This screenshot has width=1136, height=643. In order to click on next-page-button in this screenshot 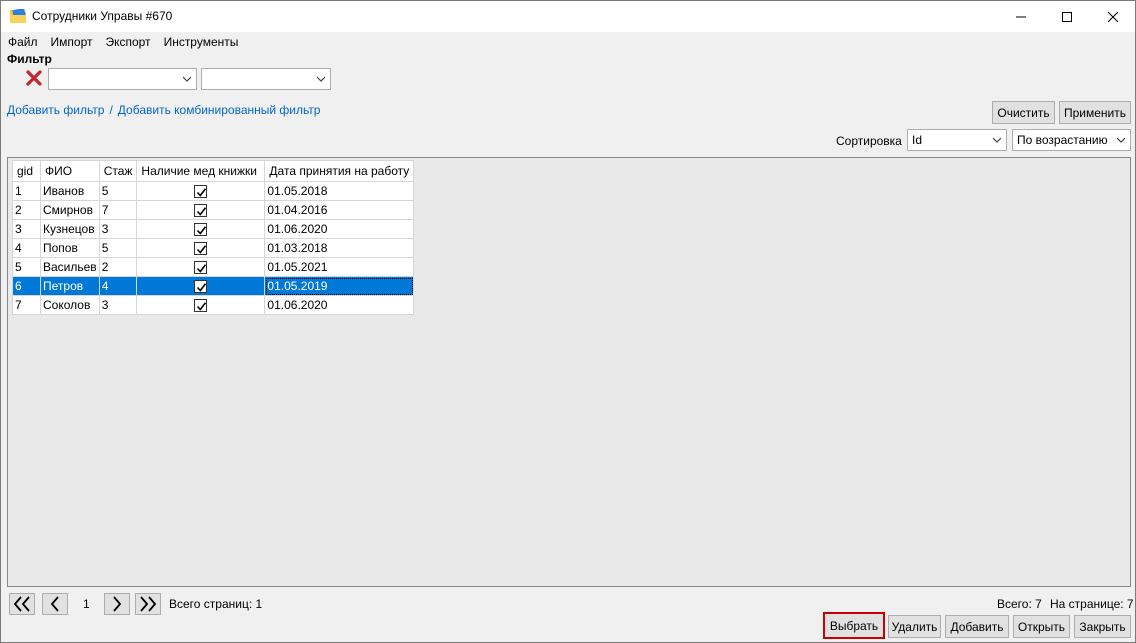, I will do `click(117, 604)`.